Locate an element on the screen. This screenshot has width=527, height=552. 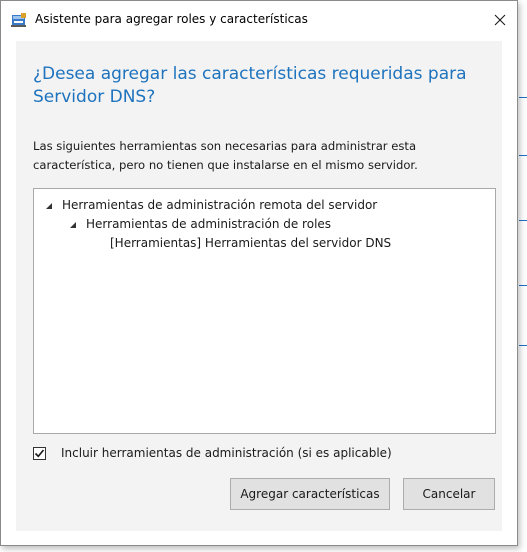
add-features-button: Agregar características is located at coordinates (310, 494).